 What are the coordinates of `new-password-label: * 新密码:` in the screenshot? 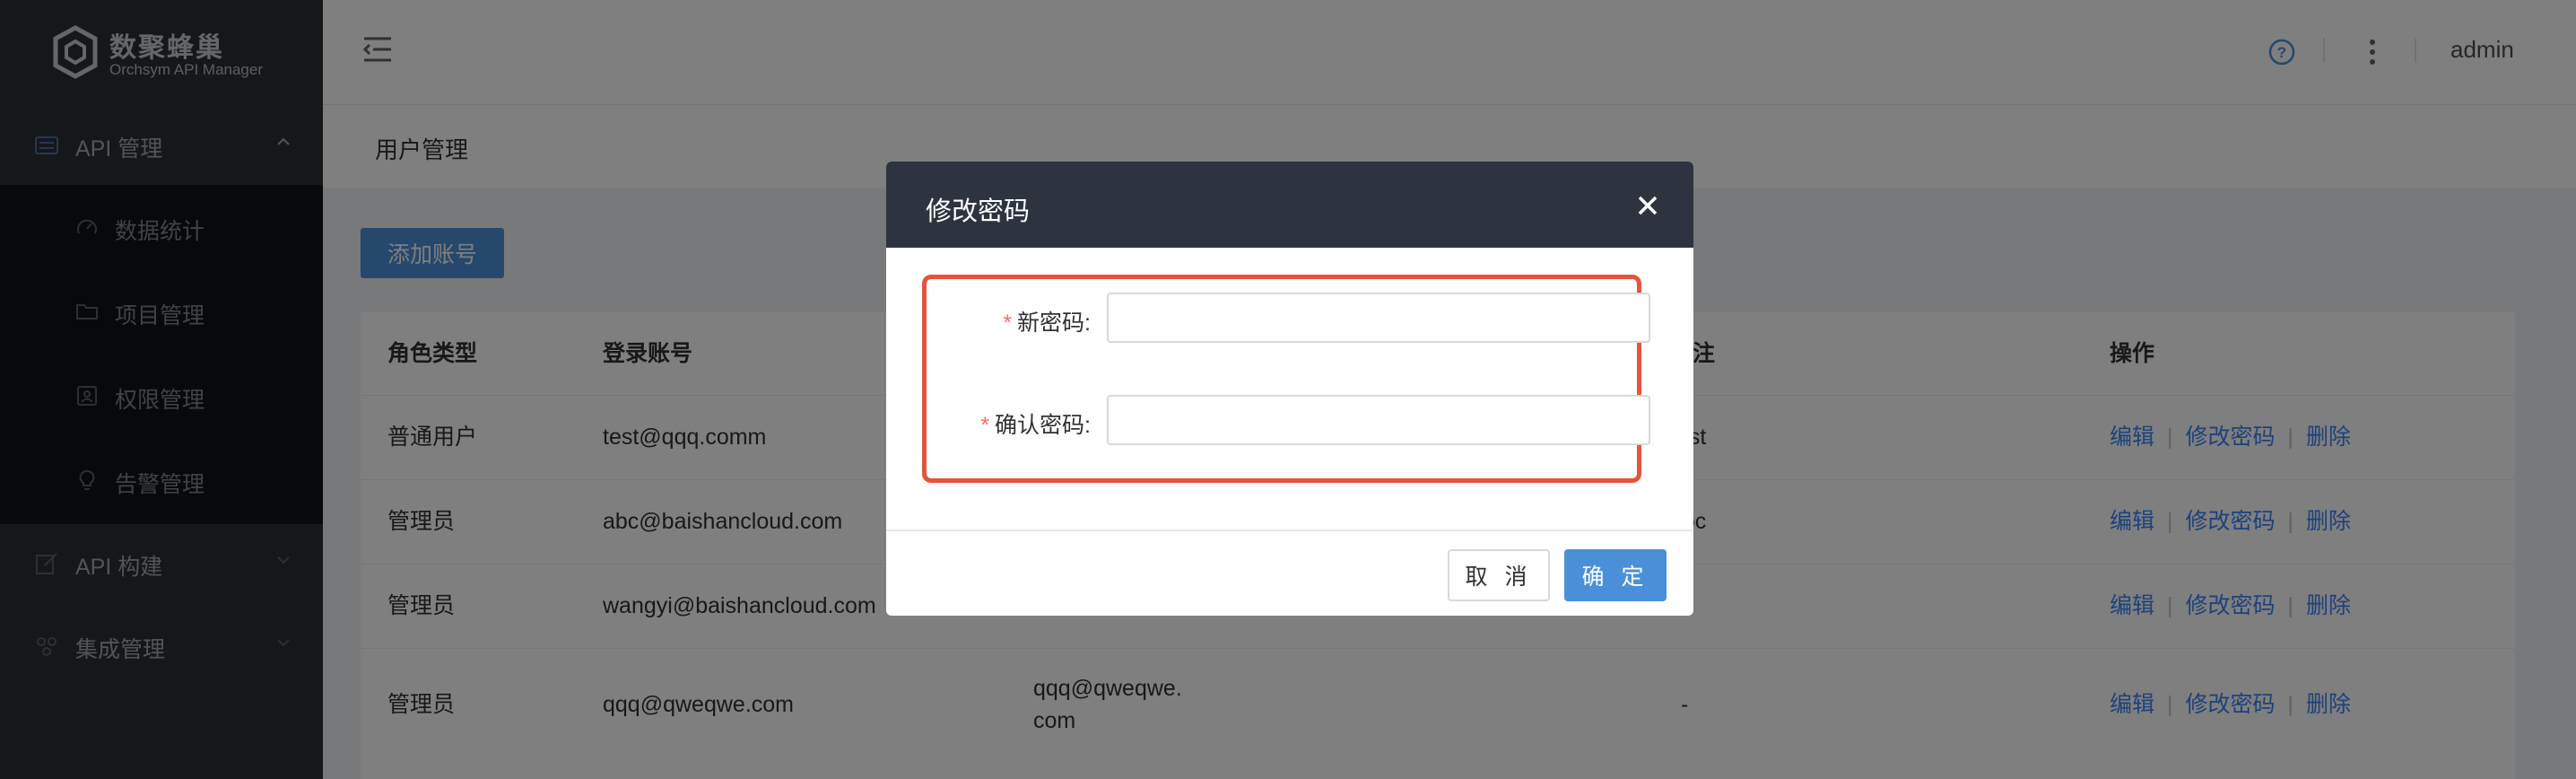 It's located at (1047, 323).